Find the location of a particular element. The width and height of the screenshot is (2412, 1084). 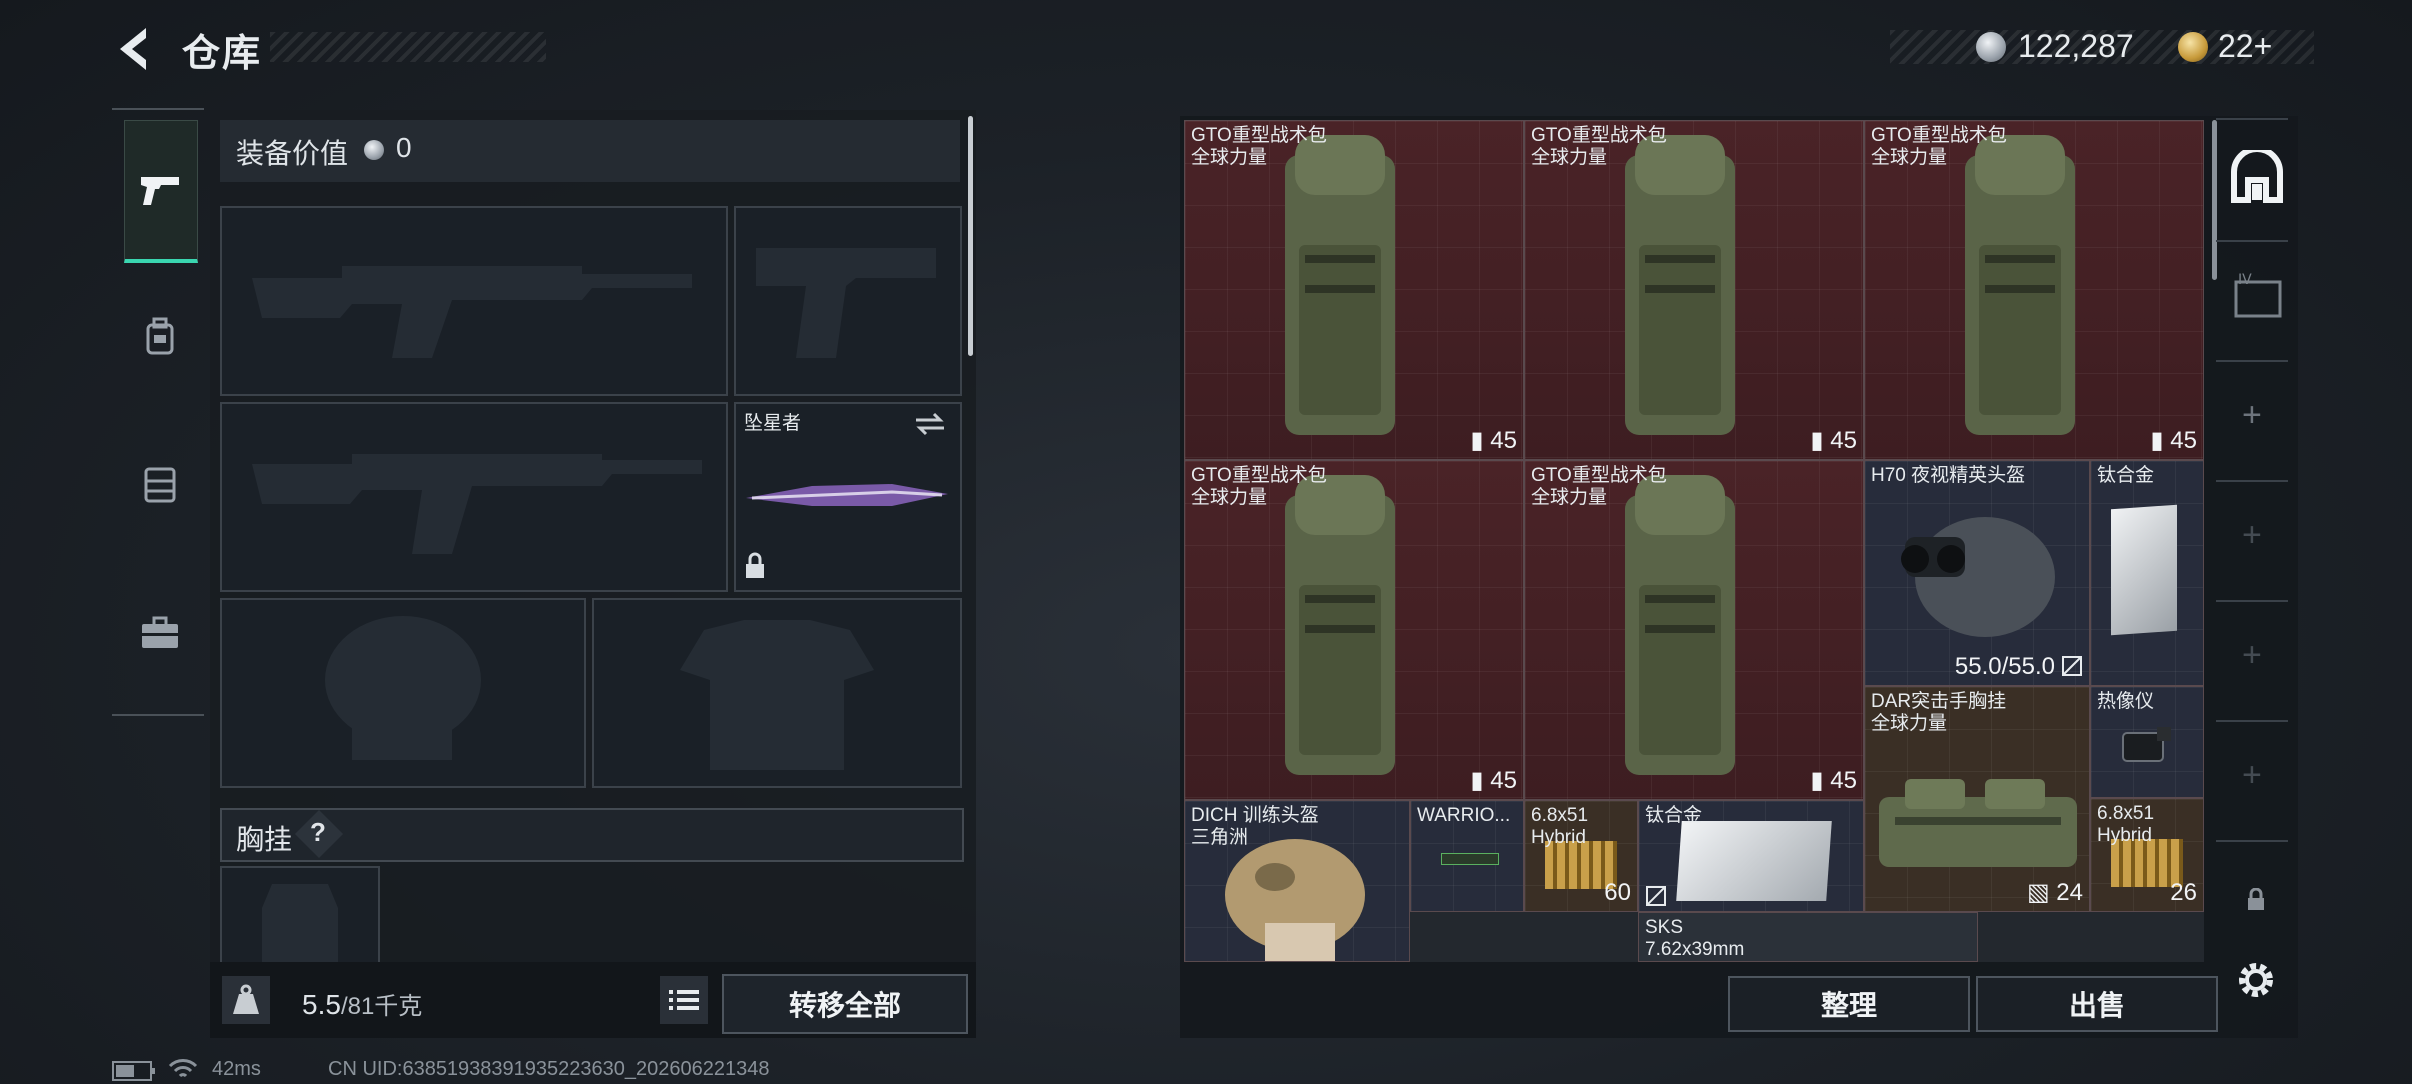

coin-icon is located at coordinates (1991, 47).